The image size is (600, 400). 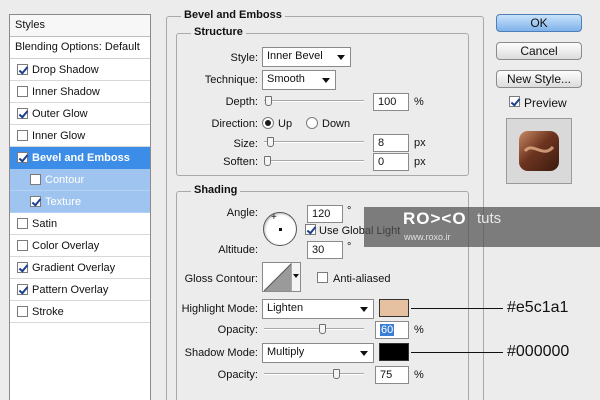 I want to click on blending-options-item: Blending Options: Default, so click(x=80, y=48).